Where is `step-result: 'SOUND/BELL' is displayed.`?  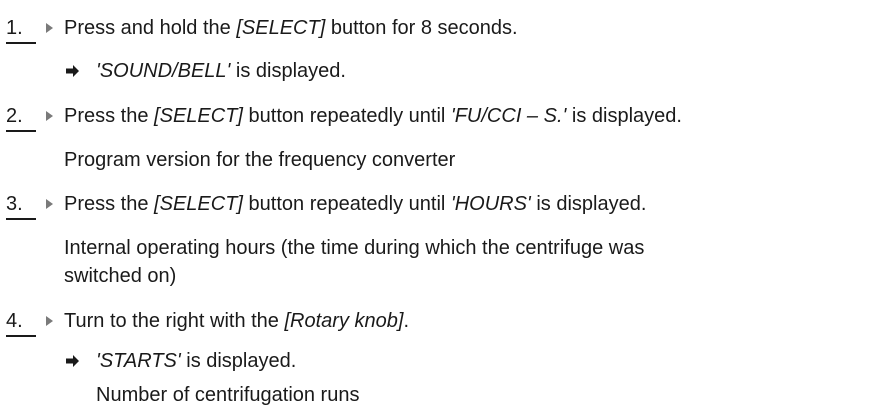
step-result: 'SOUND/BELL' is displayed. is located at coordinates (221, 71).